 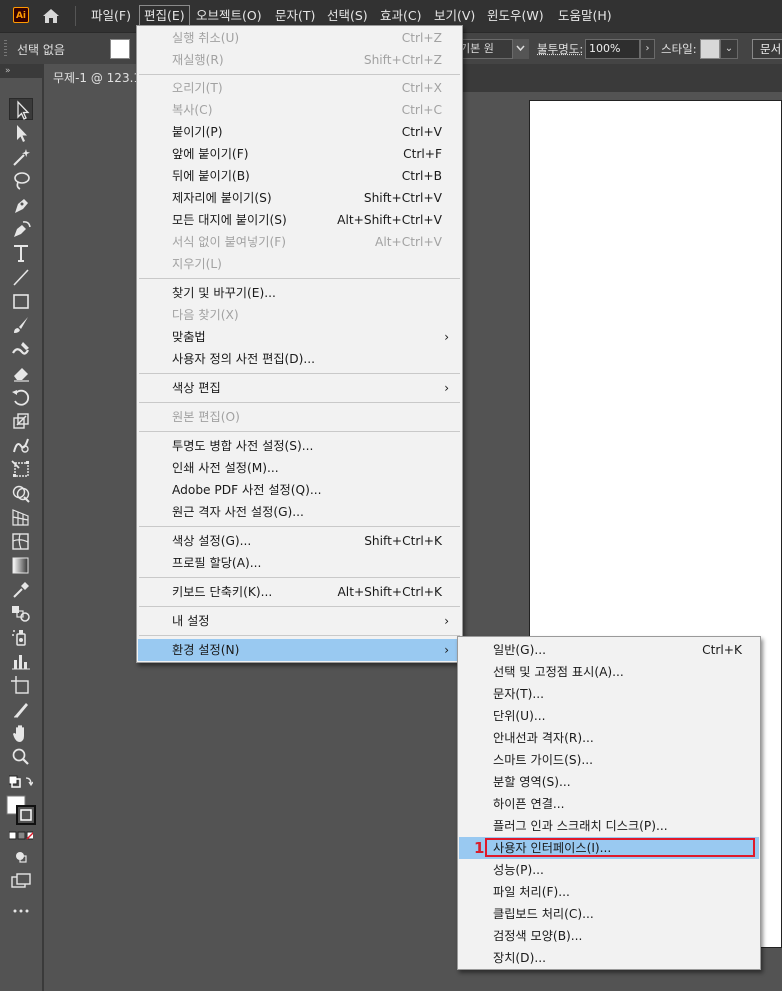 I want to click on panel-grip-icon, so click(x=5, y=49).